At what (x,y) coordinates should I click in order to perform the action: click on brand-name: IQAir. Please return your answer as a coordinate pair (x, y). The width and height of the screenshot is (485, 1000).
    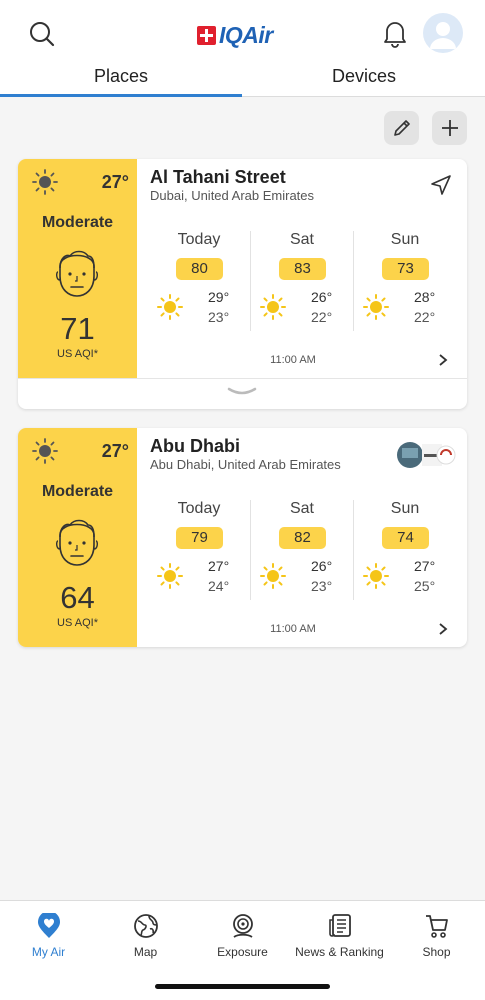
    Looking at the image, I should click on (246, 35).